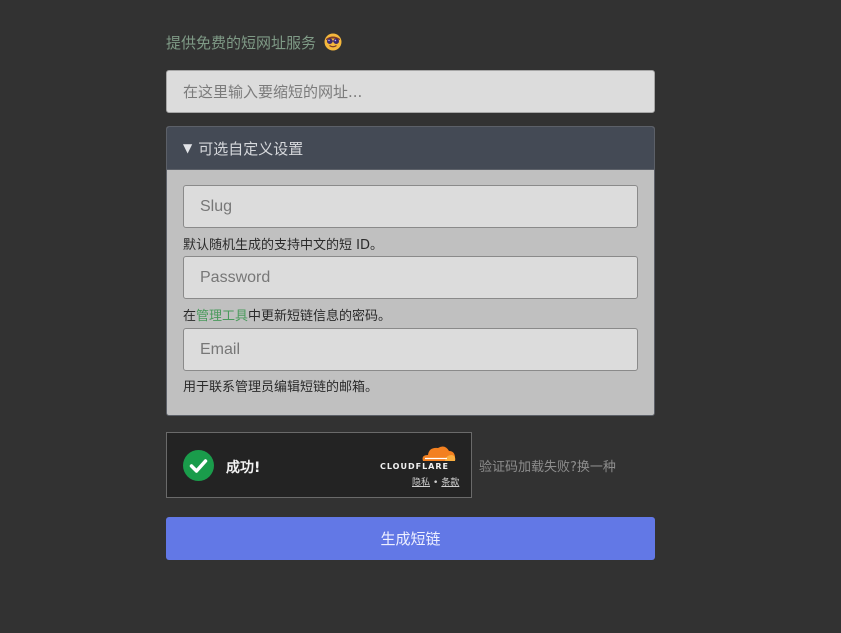  Describe the element at coordinates (281, 387) in the screenshot. I see `email-hint: 用于联系管理员编辑短链的邮箱。` at that location.